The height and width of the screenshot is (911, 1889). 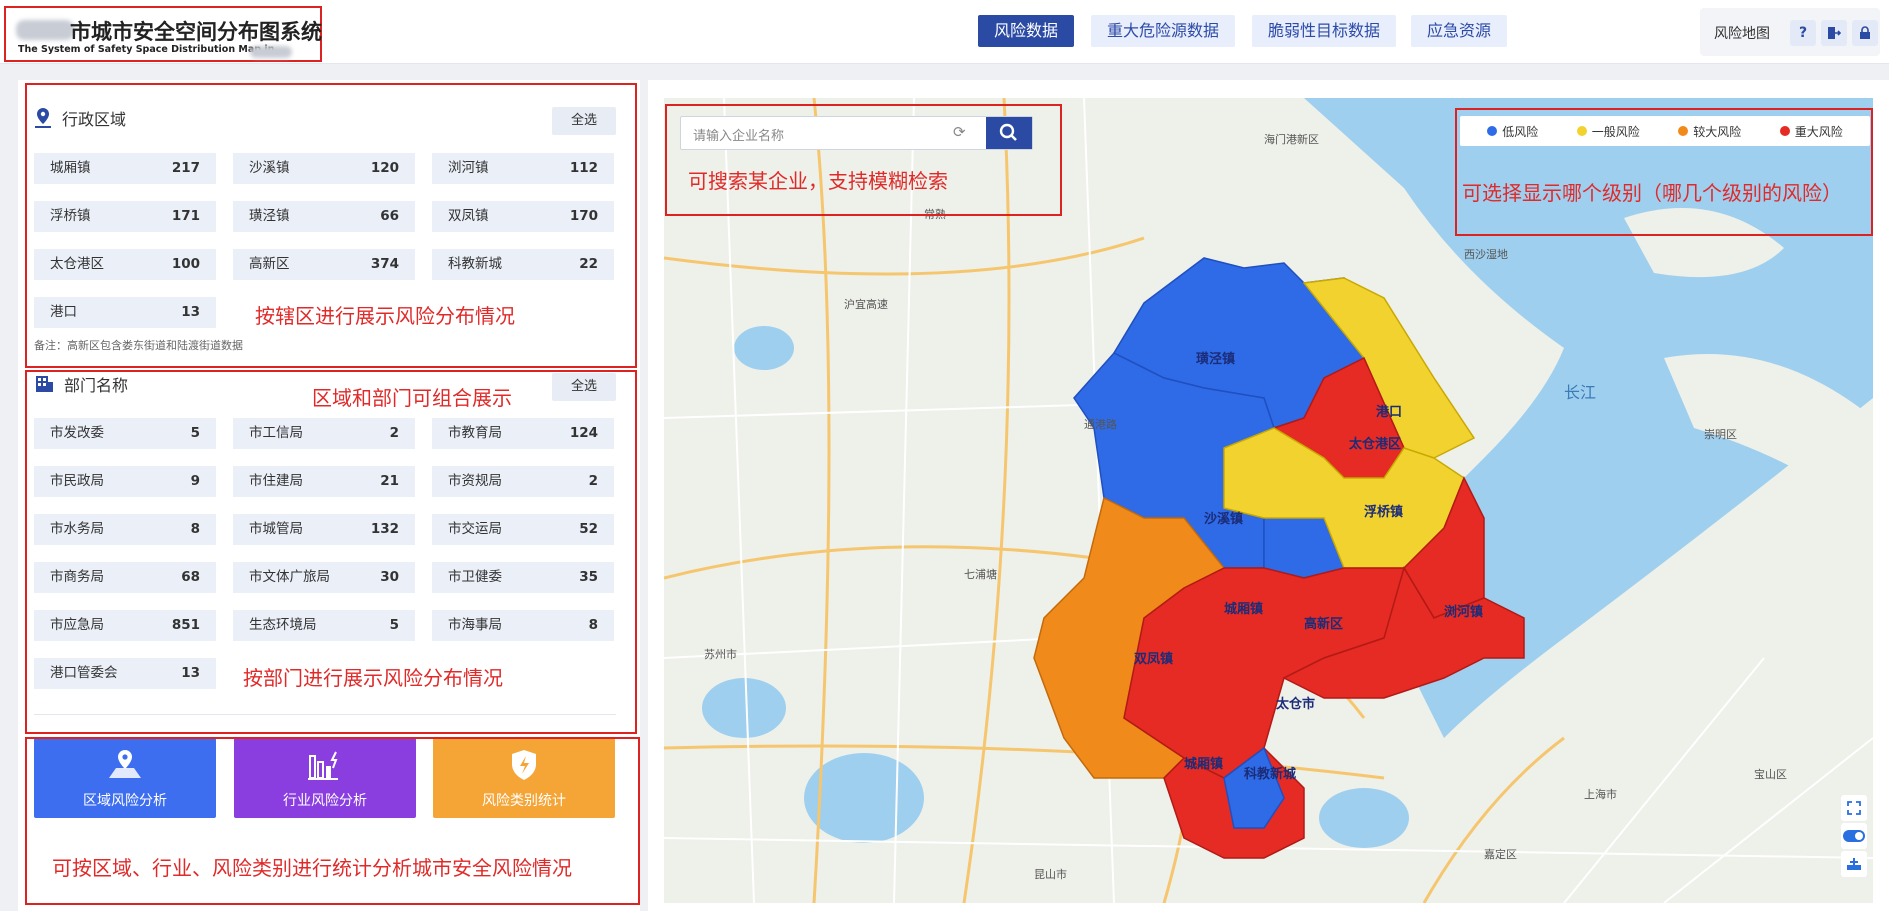 I want to click on region-item: 高新区 374, so click(x=324, y=264).